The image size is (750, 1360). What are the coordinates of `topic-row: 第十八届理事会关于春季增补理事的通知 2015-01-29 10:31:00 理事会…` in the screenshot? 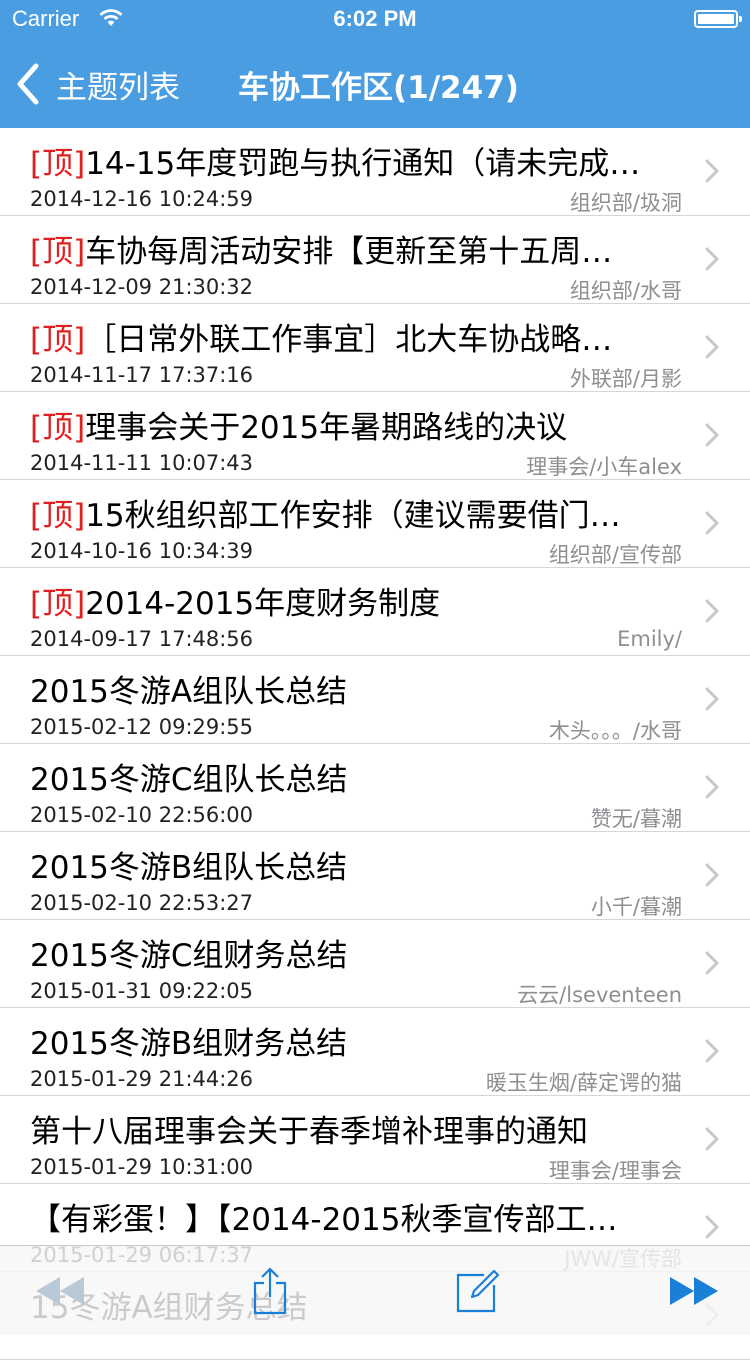 It's located at (375, 1140).